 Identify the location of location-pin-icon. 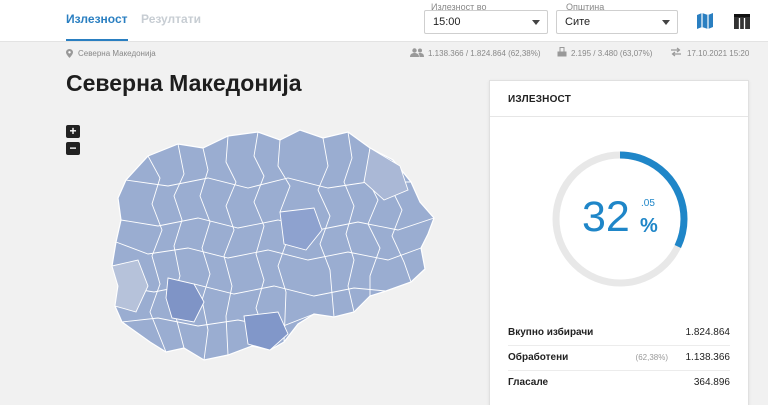
(69, 54).